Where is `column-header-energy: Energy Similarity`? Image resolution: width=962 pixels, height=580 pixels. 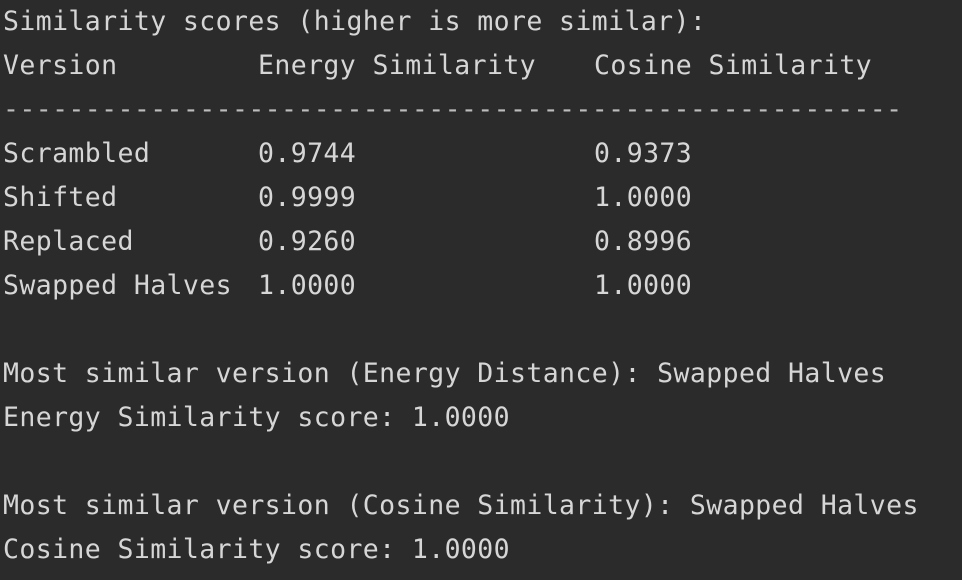 column-header-energy: Energy Similarity is located at coordinates (397, 65).